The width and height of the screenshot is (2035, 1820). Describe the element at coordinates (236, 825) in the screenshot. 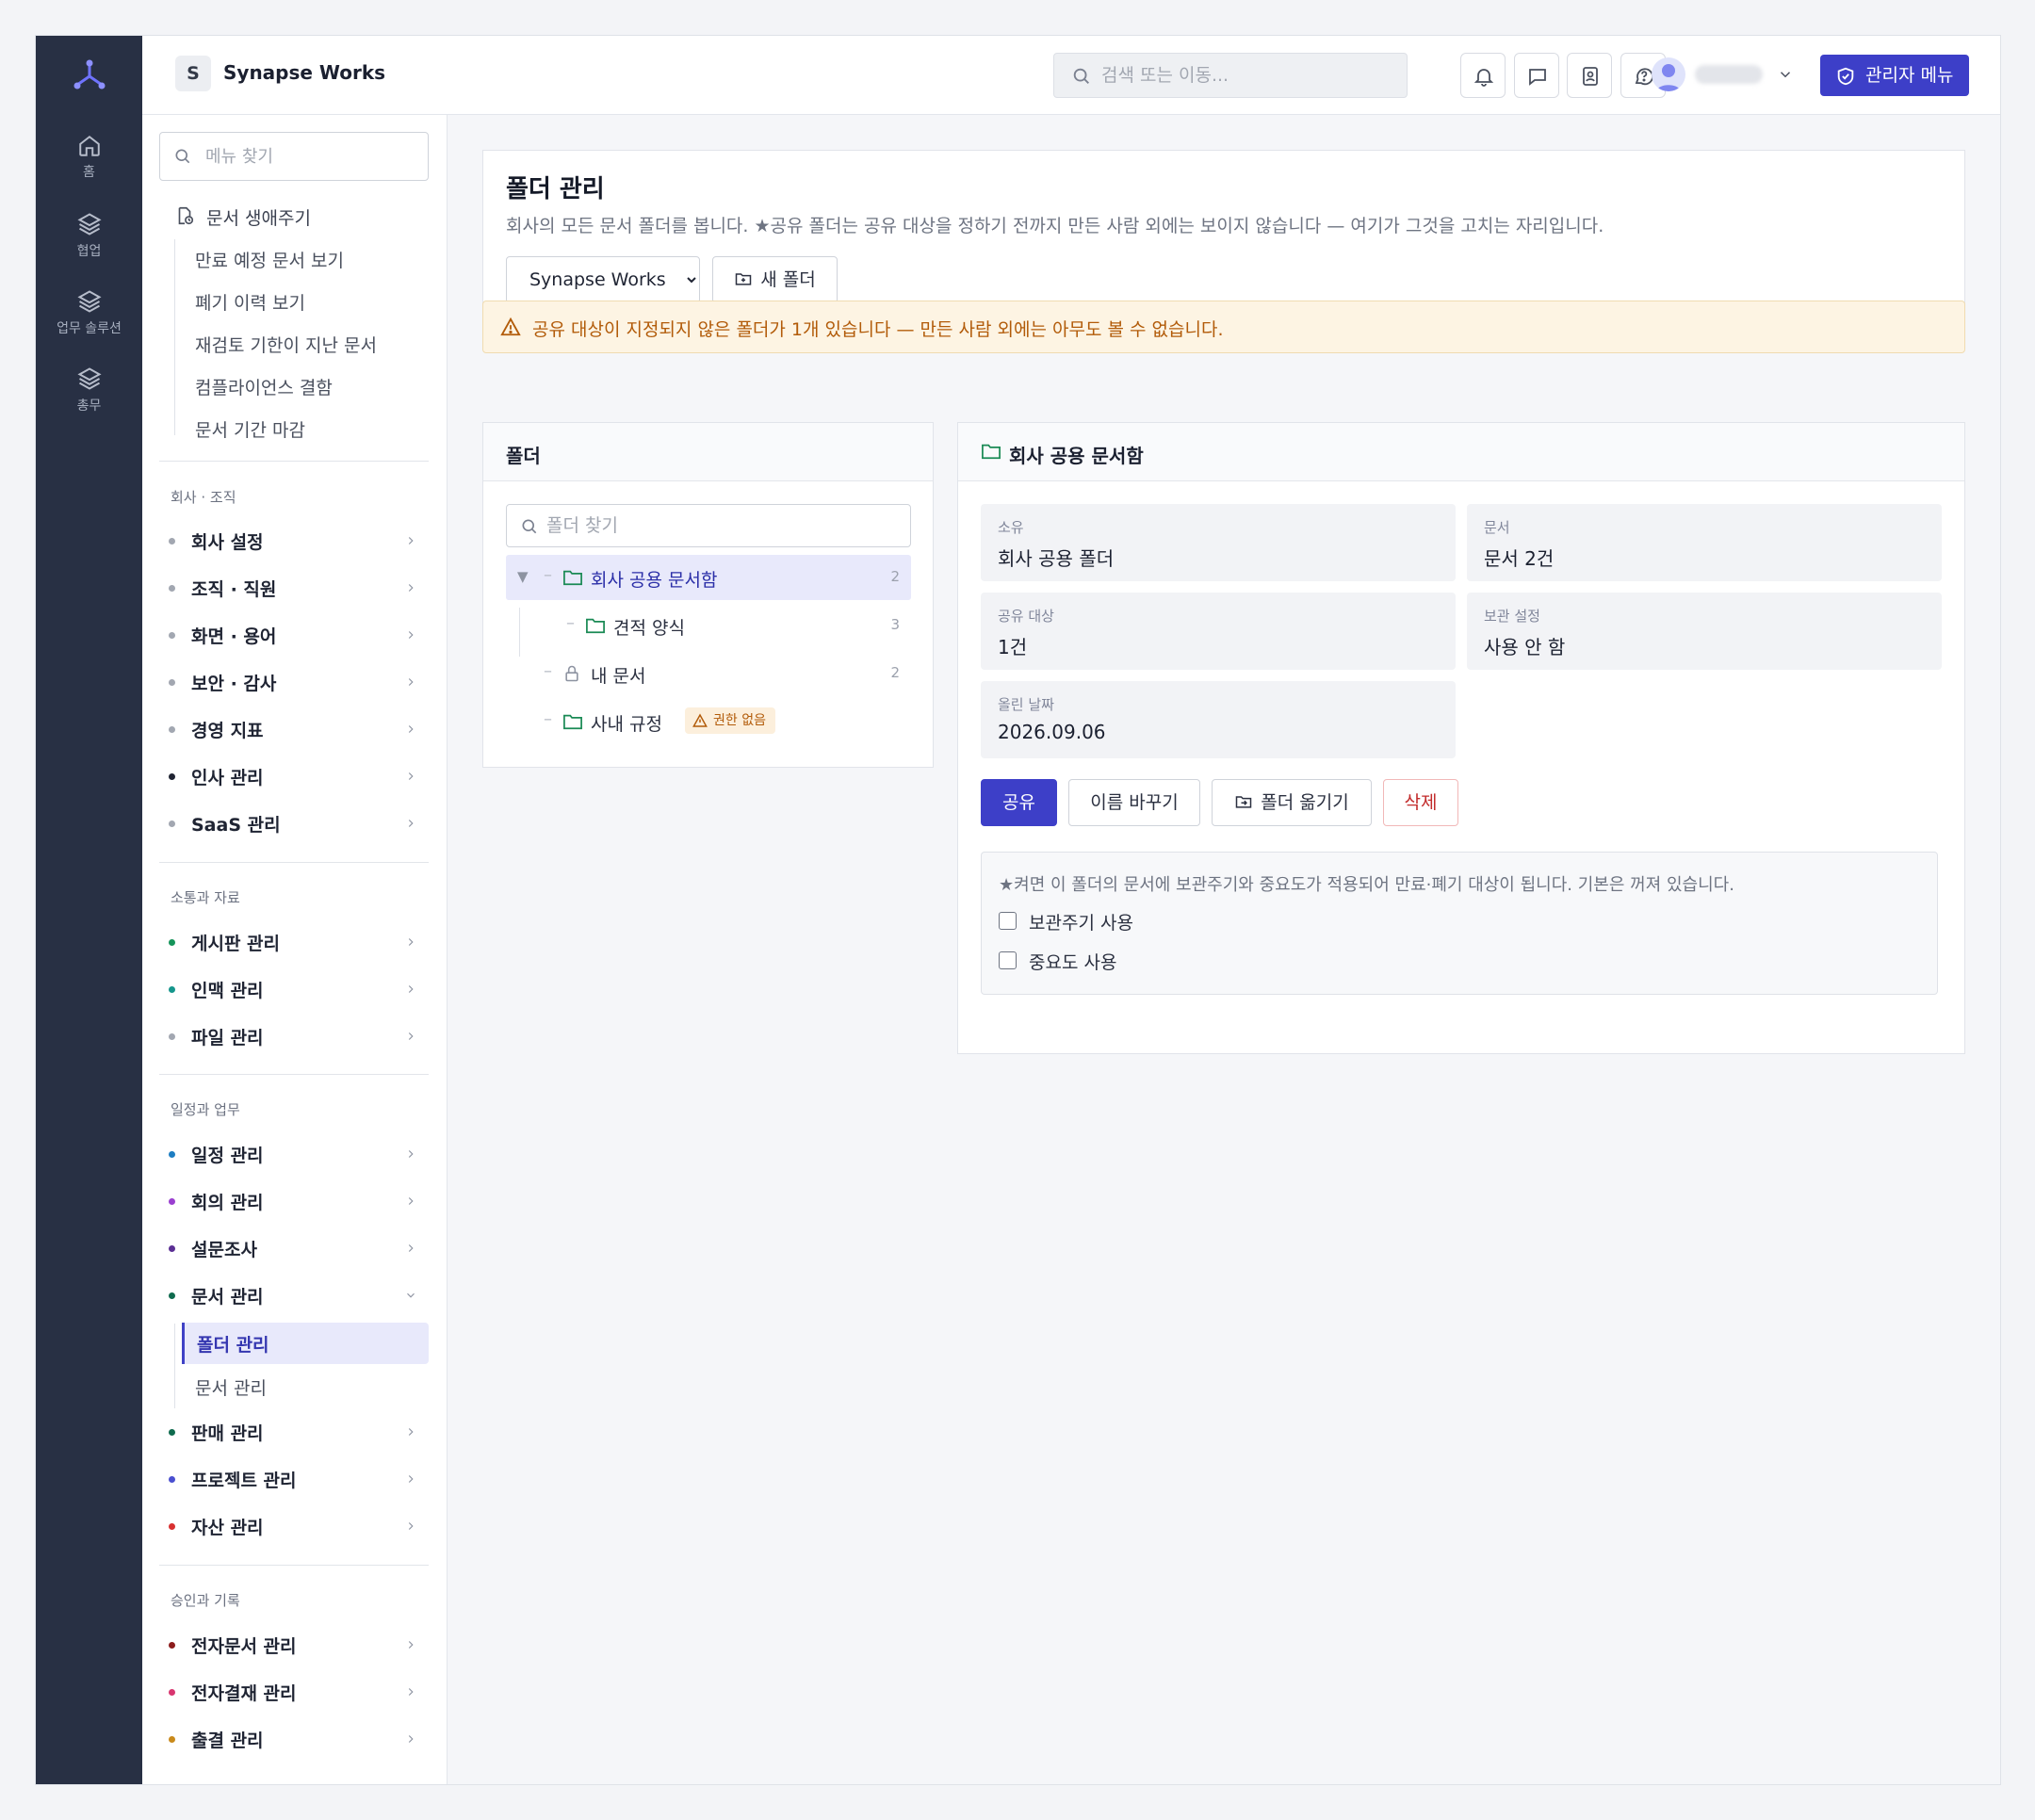

I see `nav-label: SaaS 관리` at that location.